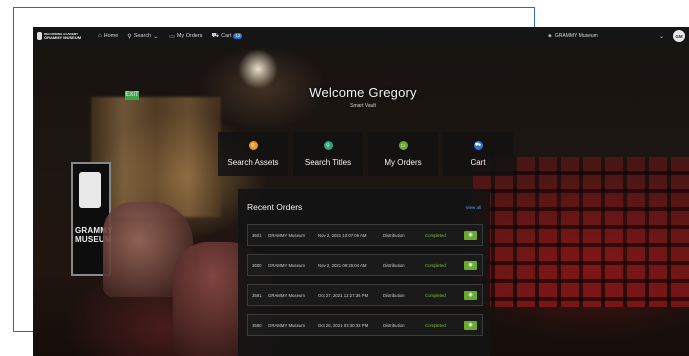 The width and height of the screenshot is (689, 356). What do you see at coordinates (550, 36) in the screenshot?
I see `organization-icon: ◈` at bounding box center [550, 36].